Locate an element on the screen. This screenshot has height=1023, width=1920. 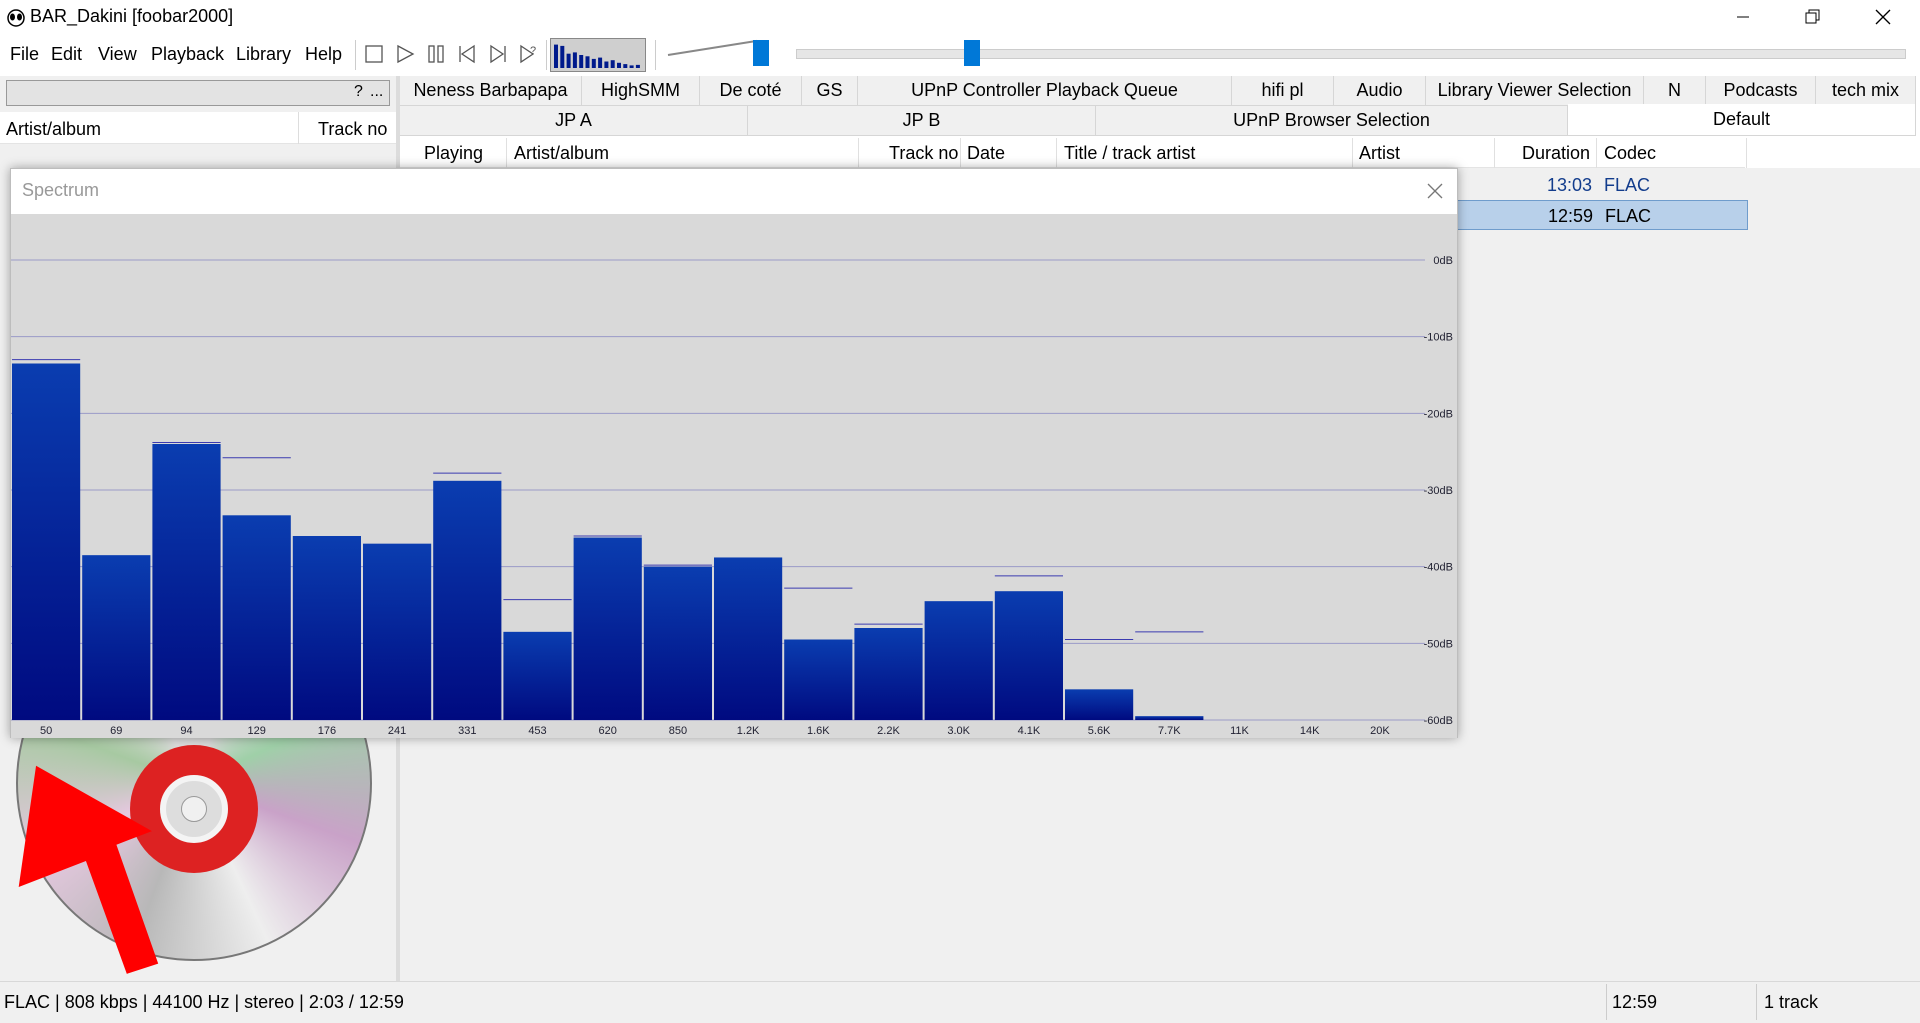
minimize-icon is located at coordinates (1743, 17).